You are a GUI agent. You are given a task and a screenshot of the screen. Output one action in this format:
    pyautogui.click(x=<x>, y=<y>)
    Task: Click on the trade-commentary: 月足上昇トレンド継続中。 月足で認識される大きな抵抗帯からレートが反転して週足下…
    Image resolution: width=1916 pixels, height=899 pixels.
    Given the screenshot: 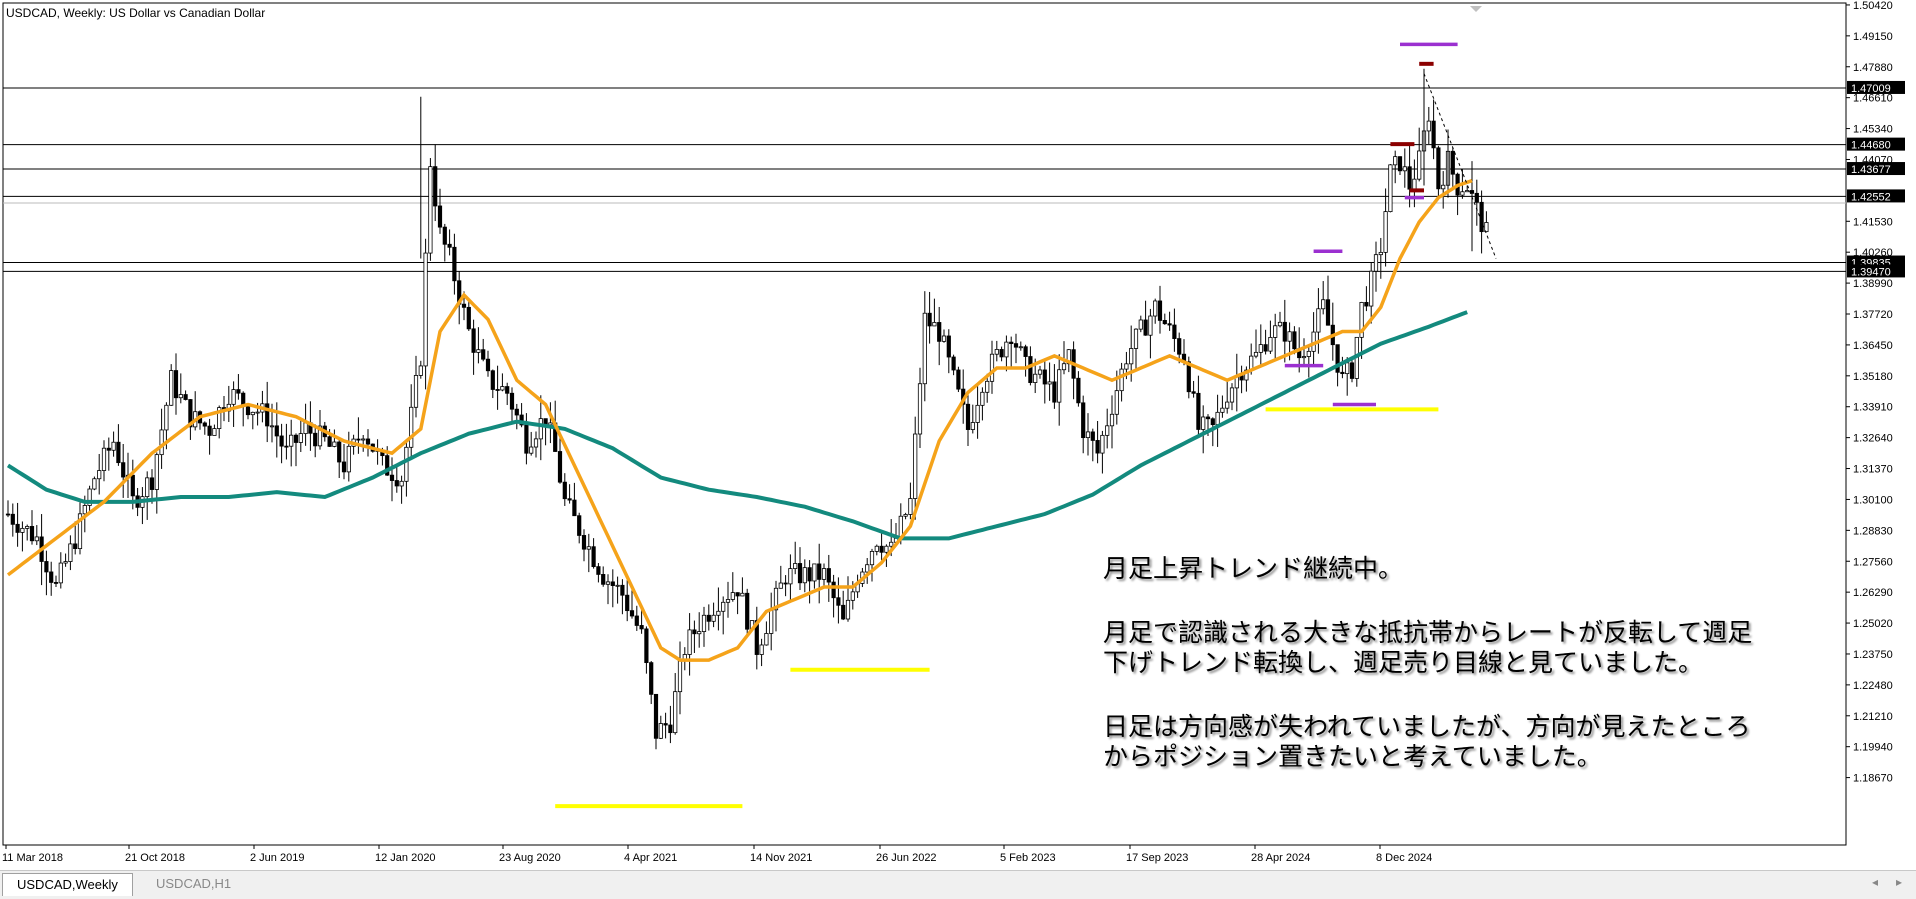 What is the action you would take?
    pyautogui.click(x=1433, y=680)
    